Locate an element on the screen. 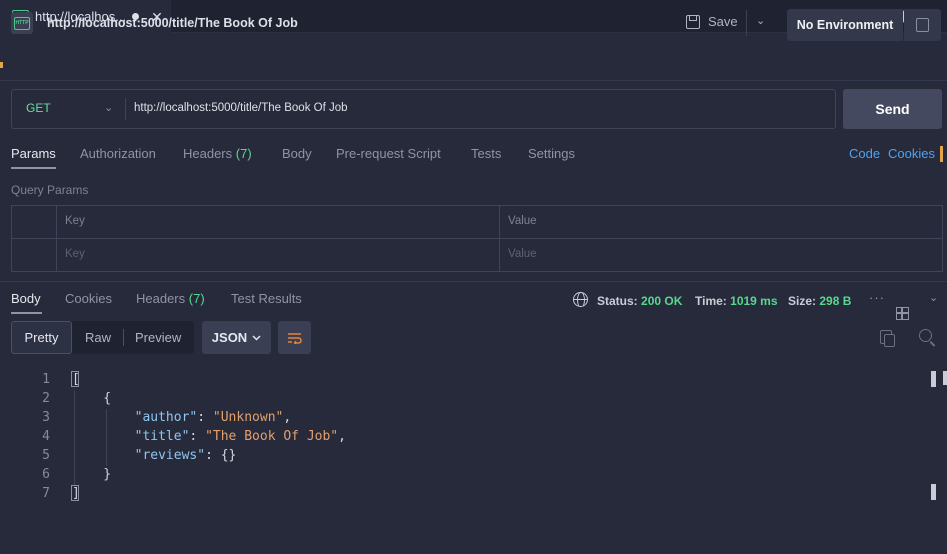  copy-icon is located at coordinates (887, 338).